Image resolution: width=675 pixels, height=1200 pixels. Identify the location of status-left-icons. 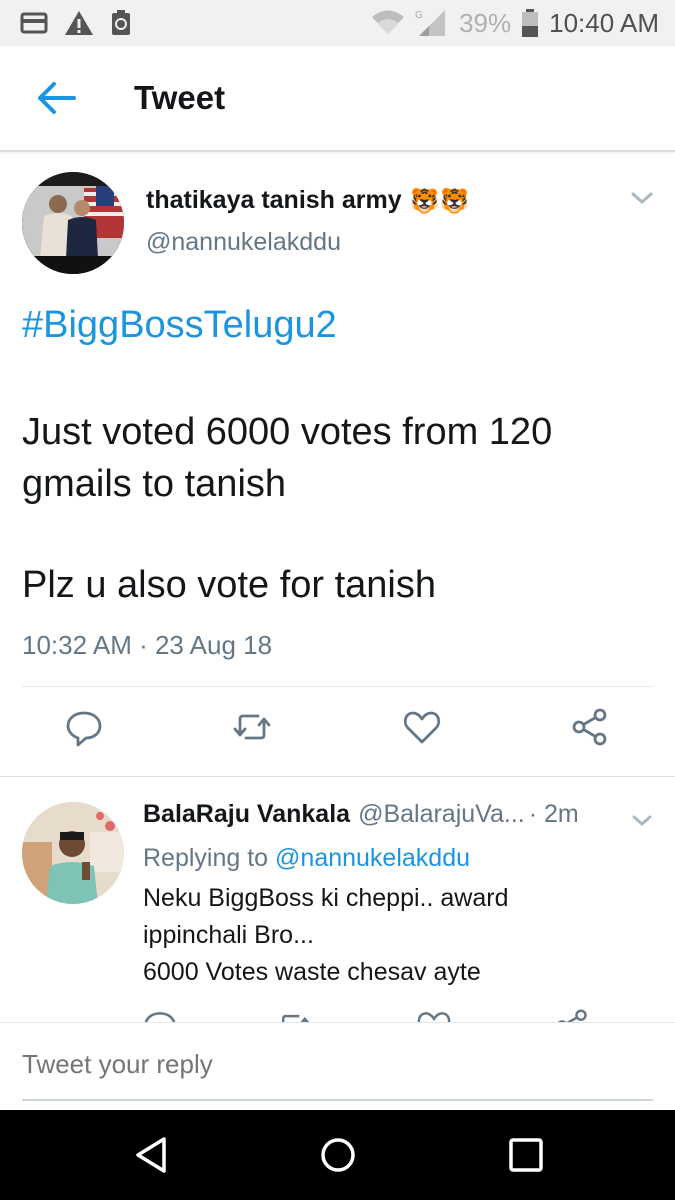
(76, 23).